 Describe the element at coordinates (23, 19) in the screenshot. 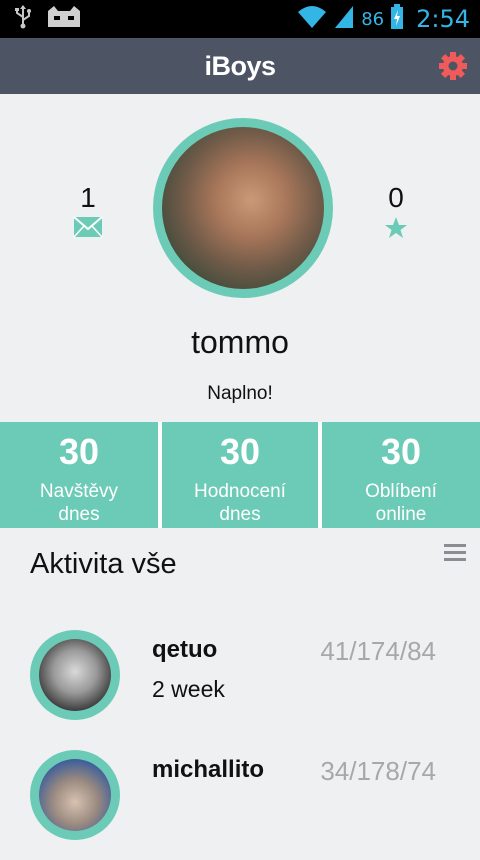

I see `usb-icon` at that location.